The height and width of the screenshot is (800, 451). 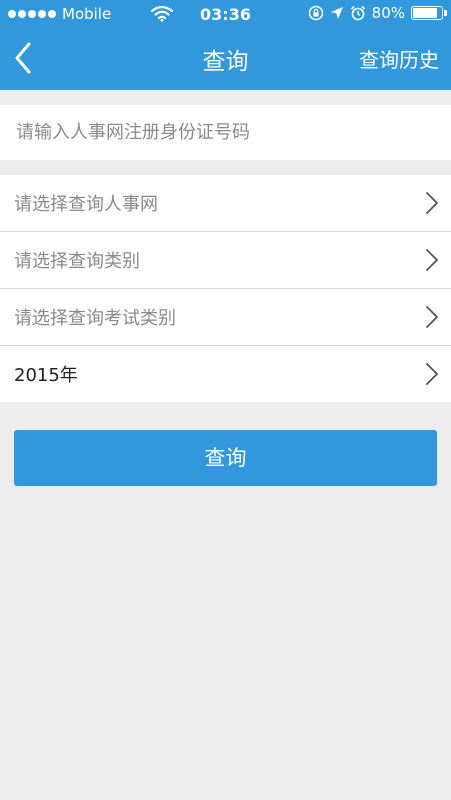 What do you see at coordinates (357, 13) in the screenshot?
I see `alarm-icon` at bounding box center [357, 13].